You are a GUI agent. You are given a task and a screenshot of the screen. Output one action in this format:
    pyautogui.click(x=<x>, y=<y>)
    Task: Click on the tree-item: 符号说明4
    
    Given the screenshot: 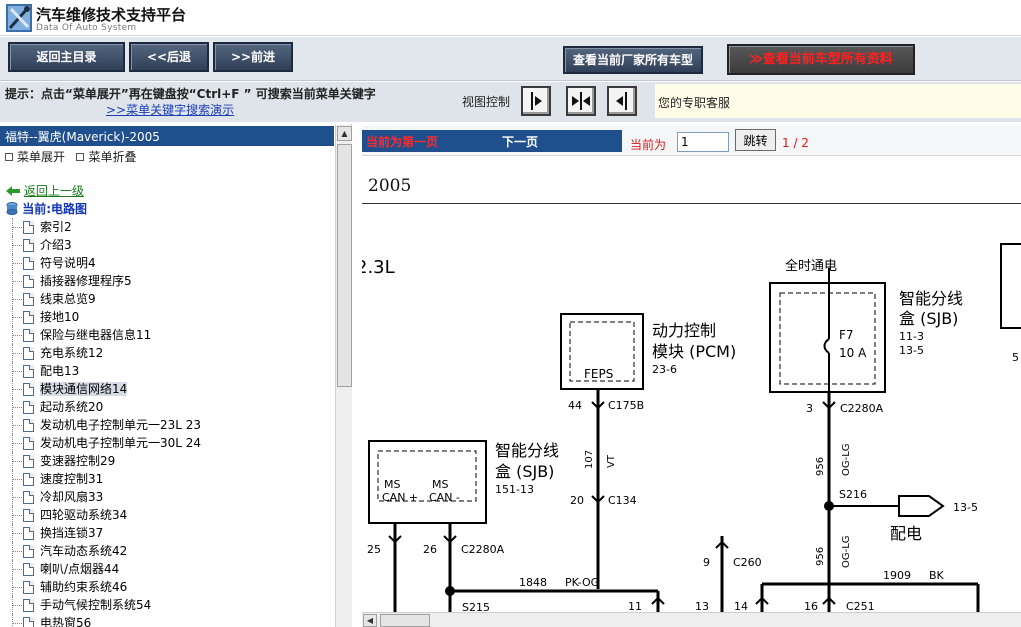 What is the action you would take?
    pyautogui.click(x=172, y=263)
    